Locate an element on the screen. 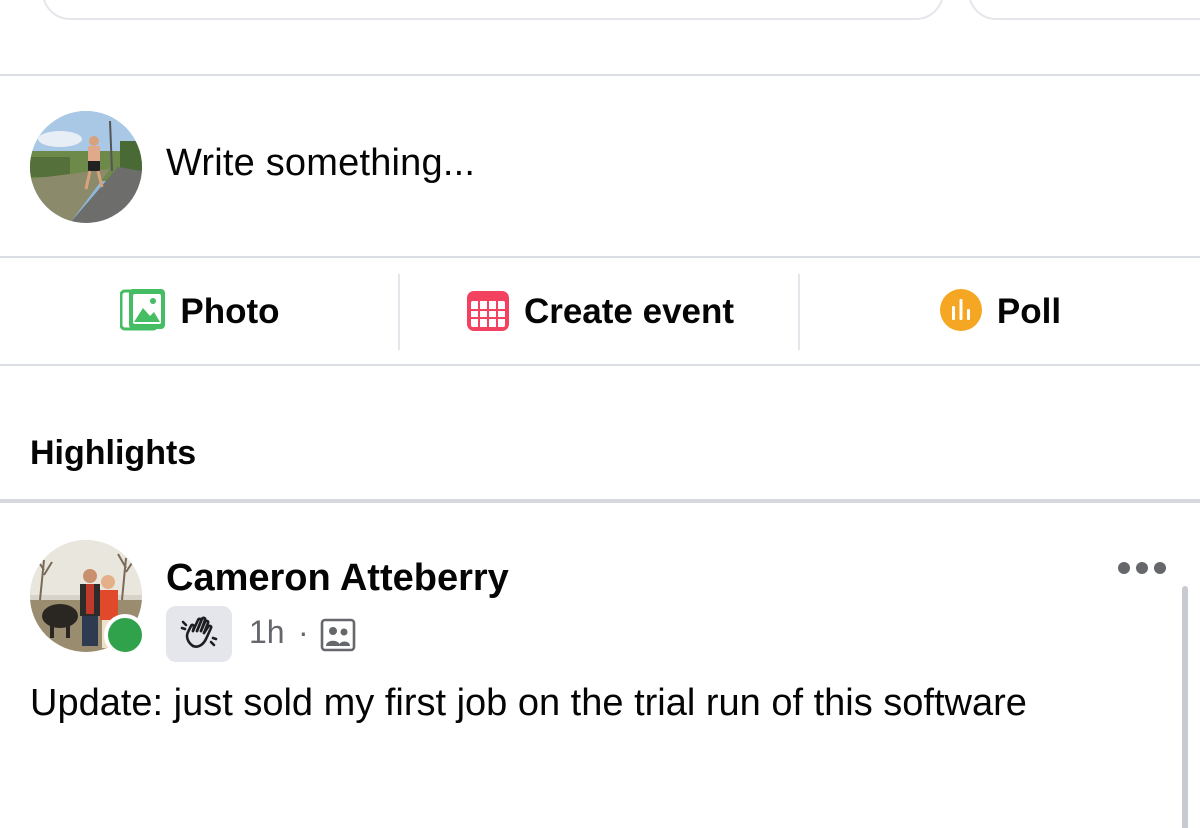 The width and height of the screenshot is (1200, 828). wave-icon is located at coordinates (199, 634).